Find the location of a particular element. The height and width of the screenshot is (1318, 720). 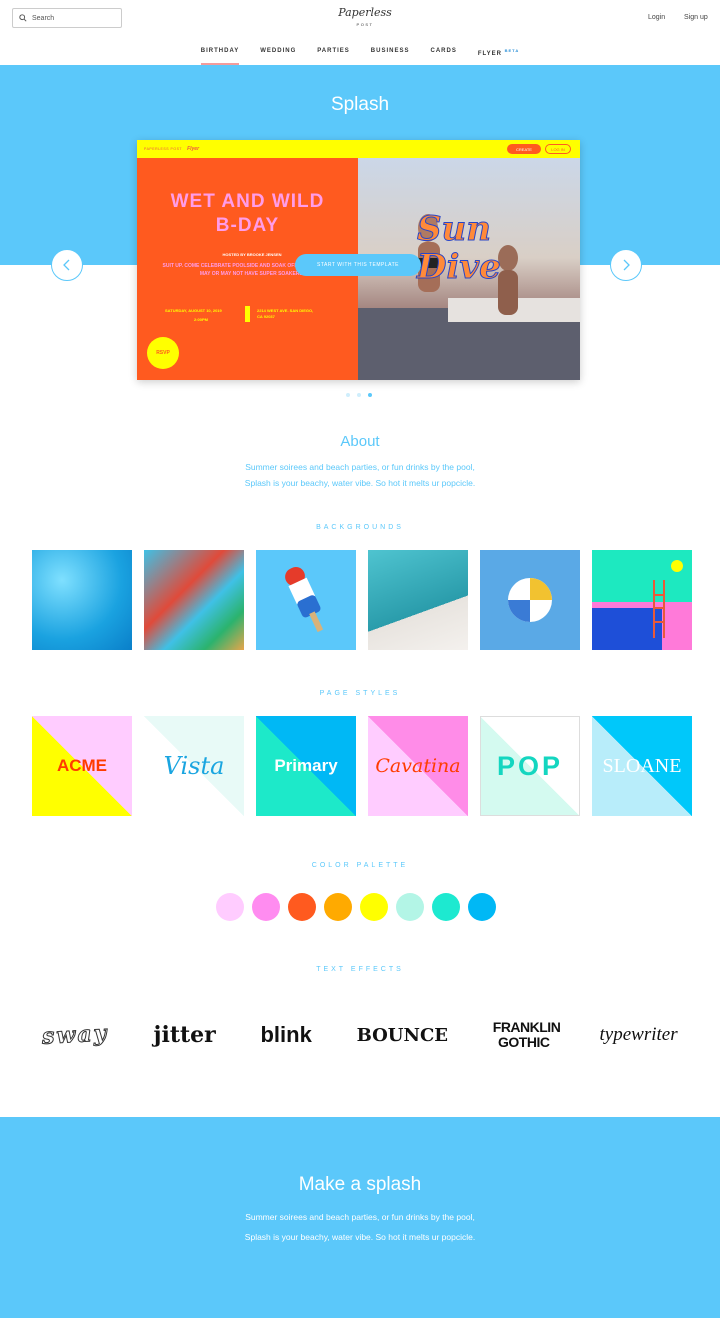

style-sloane: SLOANE is located at coordinates (642, 766).